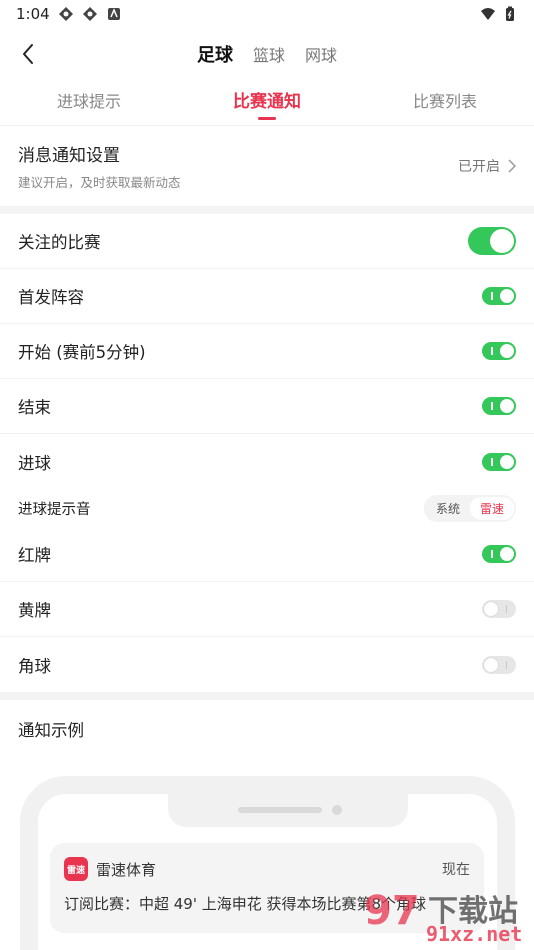 The width and height of the screenshot is (534, 950). I want to click on row-starting-lineup: 首发阵容, so click(267, 296).